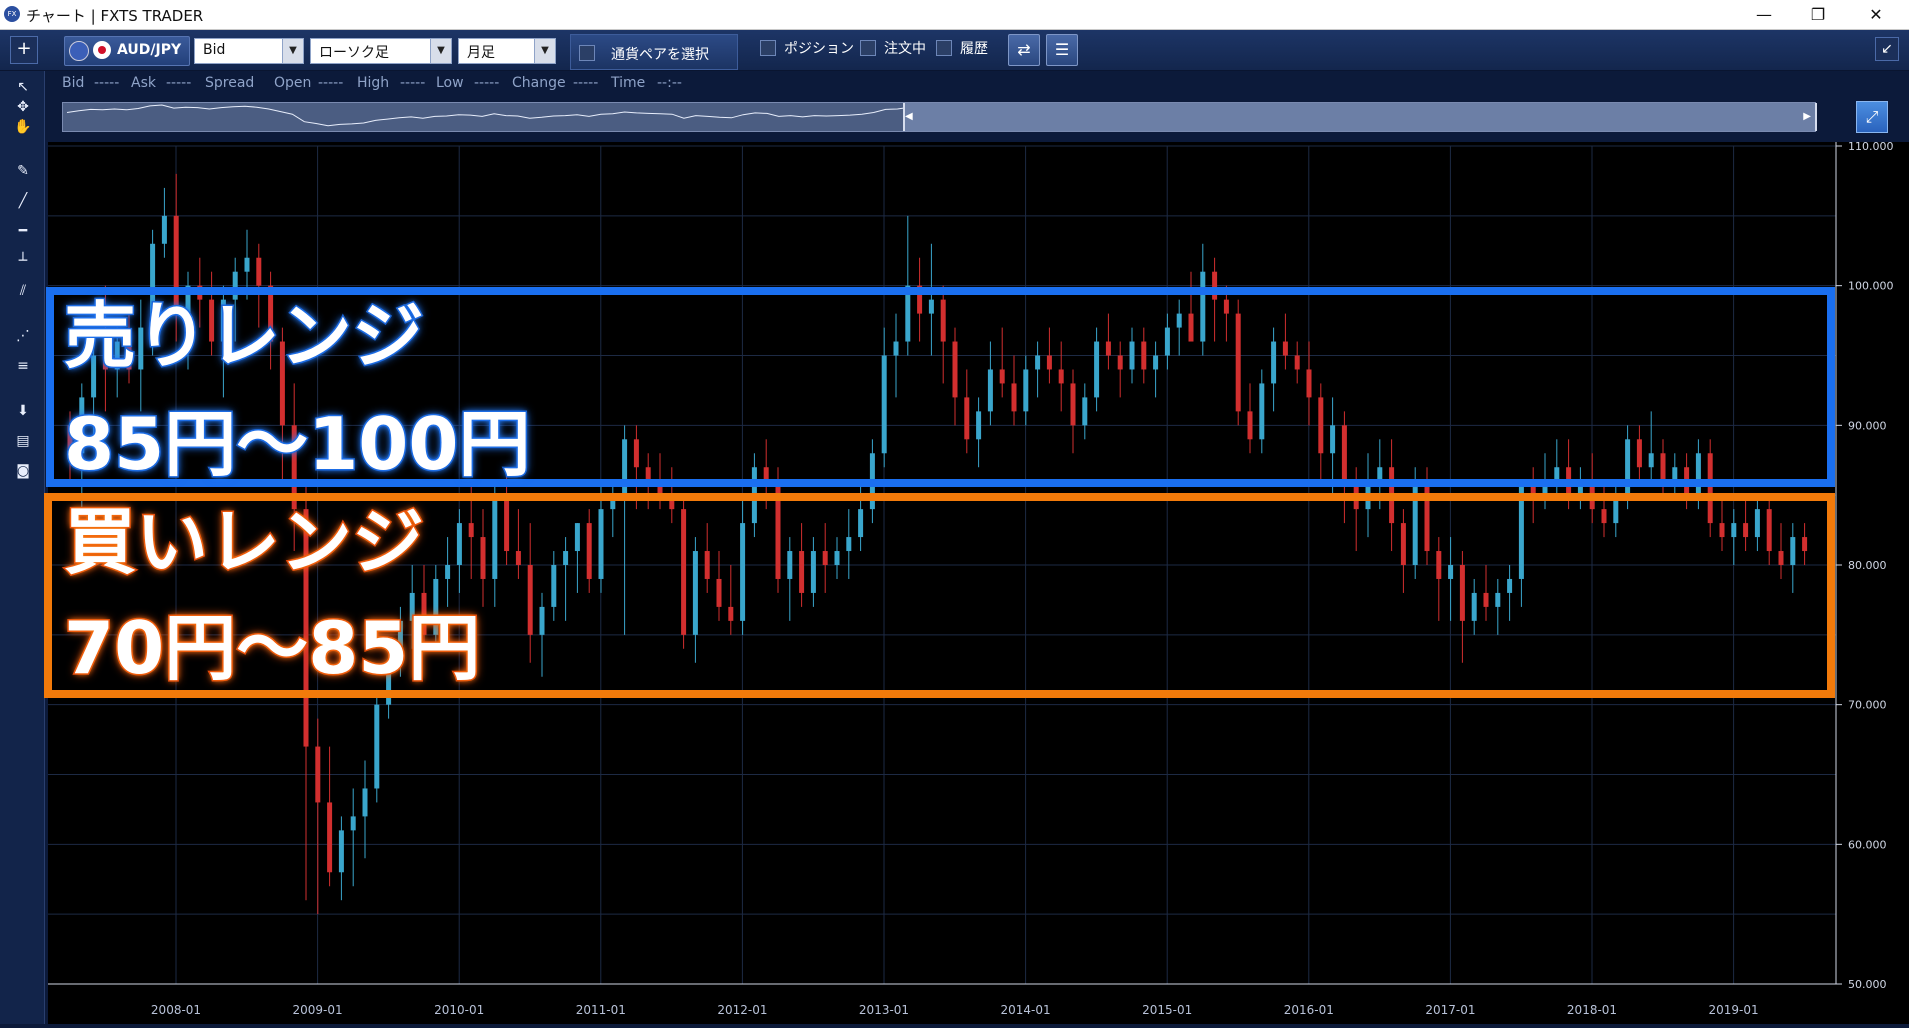 This screenshot has width=1909, height=1028. I want to click on orders-label: 注文中, so click(905, 49).